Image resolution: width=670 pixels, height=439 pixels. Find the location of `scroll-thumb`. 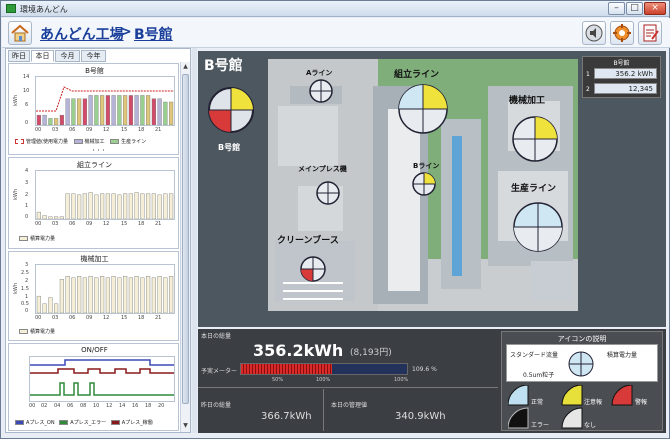

scroll-thumb is located at coordinates (185, 239).